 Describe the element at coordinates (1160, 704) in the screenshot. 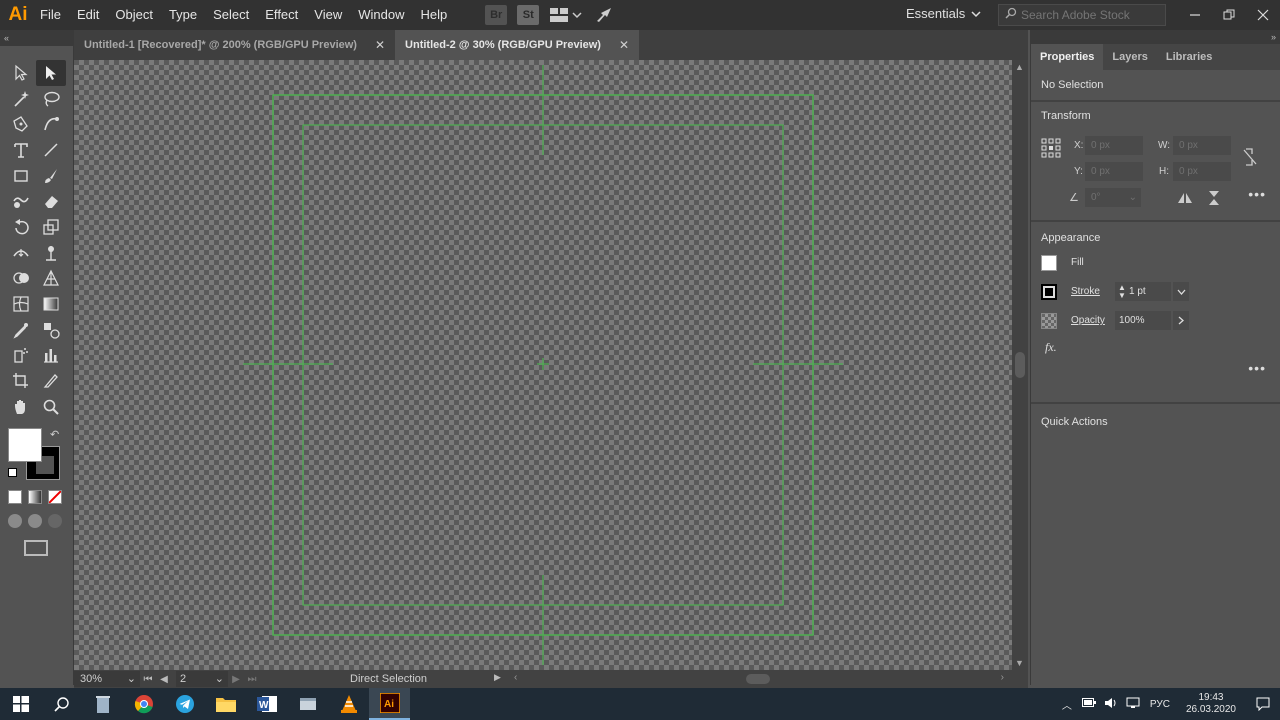

I see `language-indicator: РУС` at that location.